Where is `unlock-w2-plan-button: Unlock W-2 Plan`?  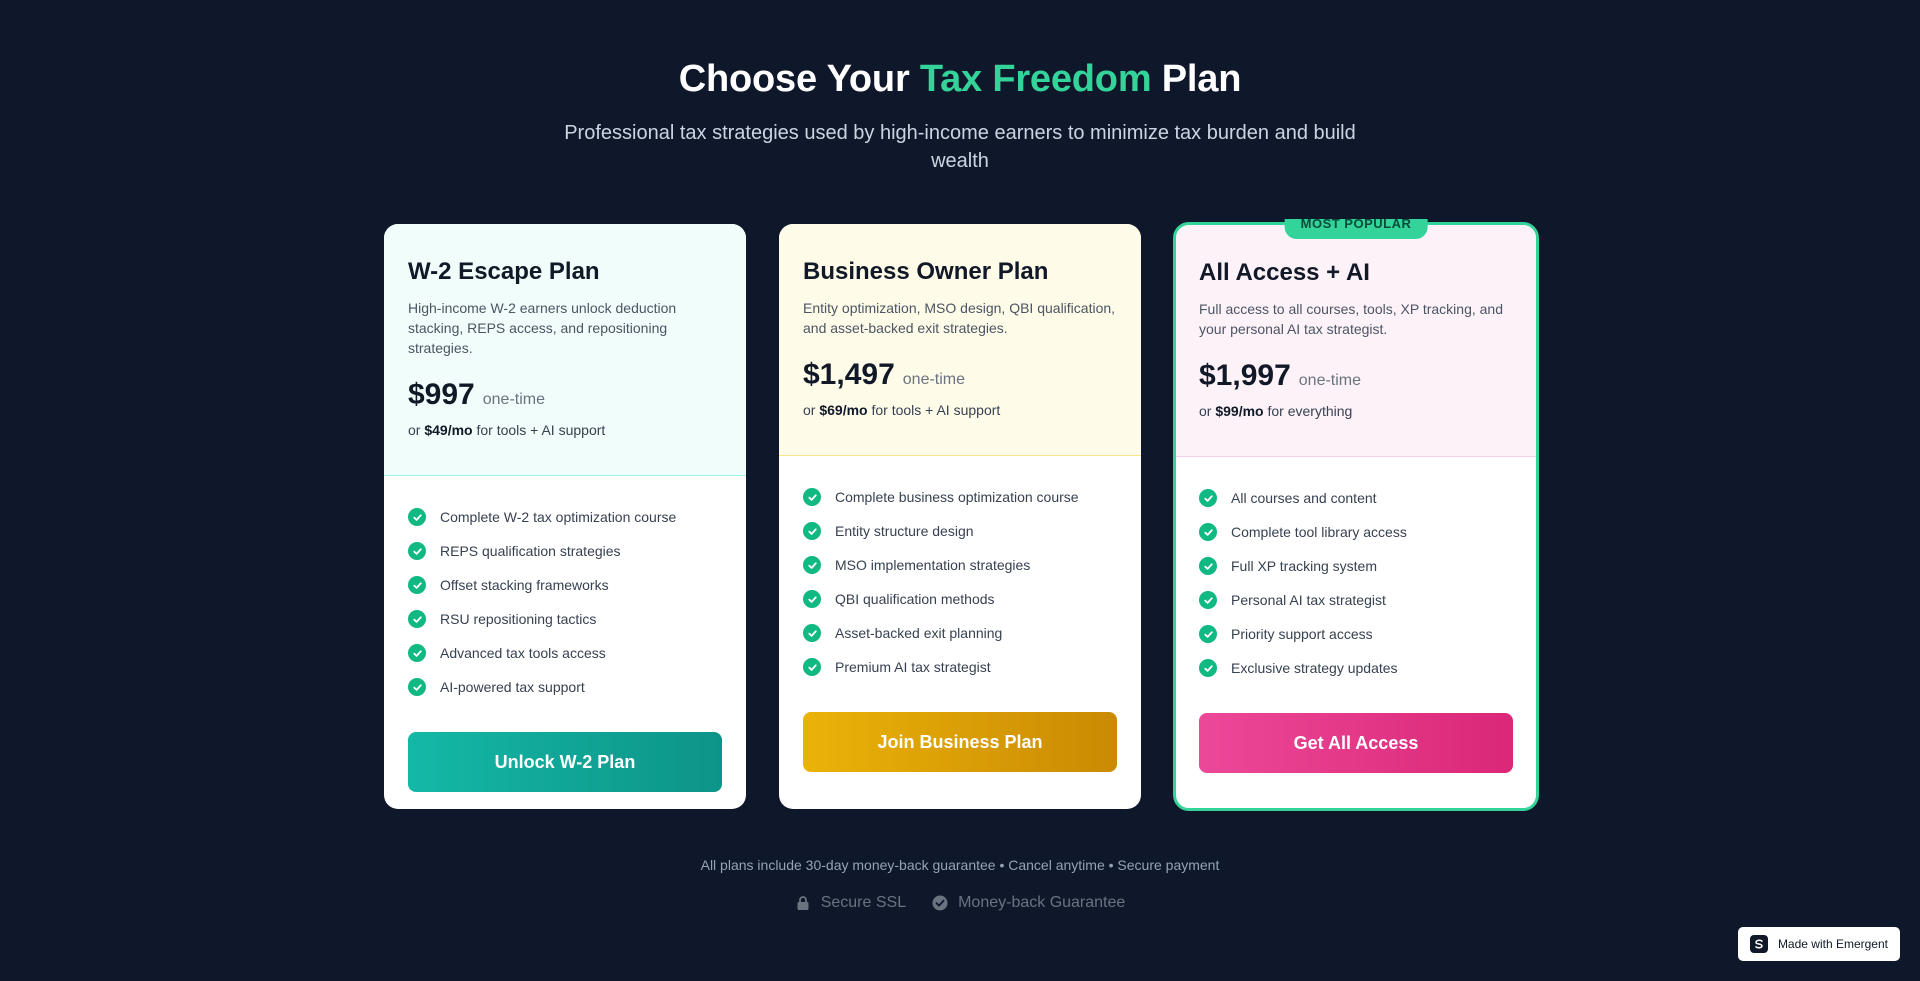
unlock-w2-plan-button: Unlock W-2 Plan is located at coordinates (565, 762).